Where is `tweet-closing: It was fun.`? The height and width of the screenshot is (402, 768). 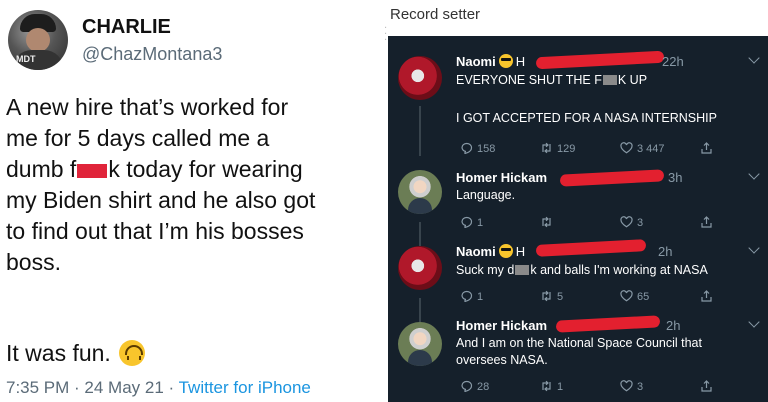
tweet-closing: It was fun. is located at coordinates (75, 353).